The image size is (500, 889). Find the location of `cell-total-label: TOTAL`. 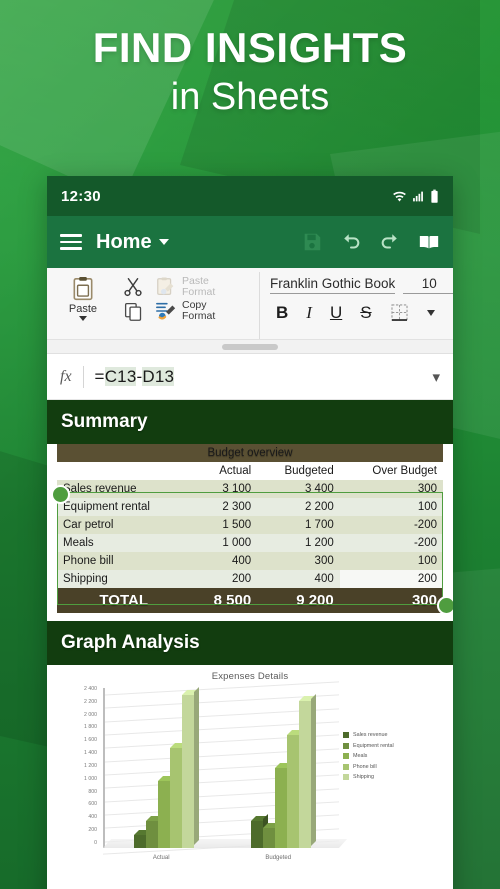

cell-total-label: TOTAL is located at coordinates (124, 600).